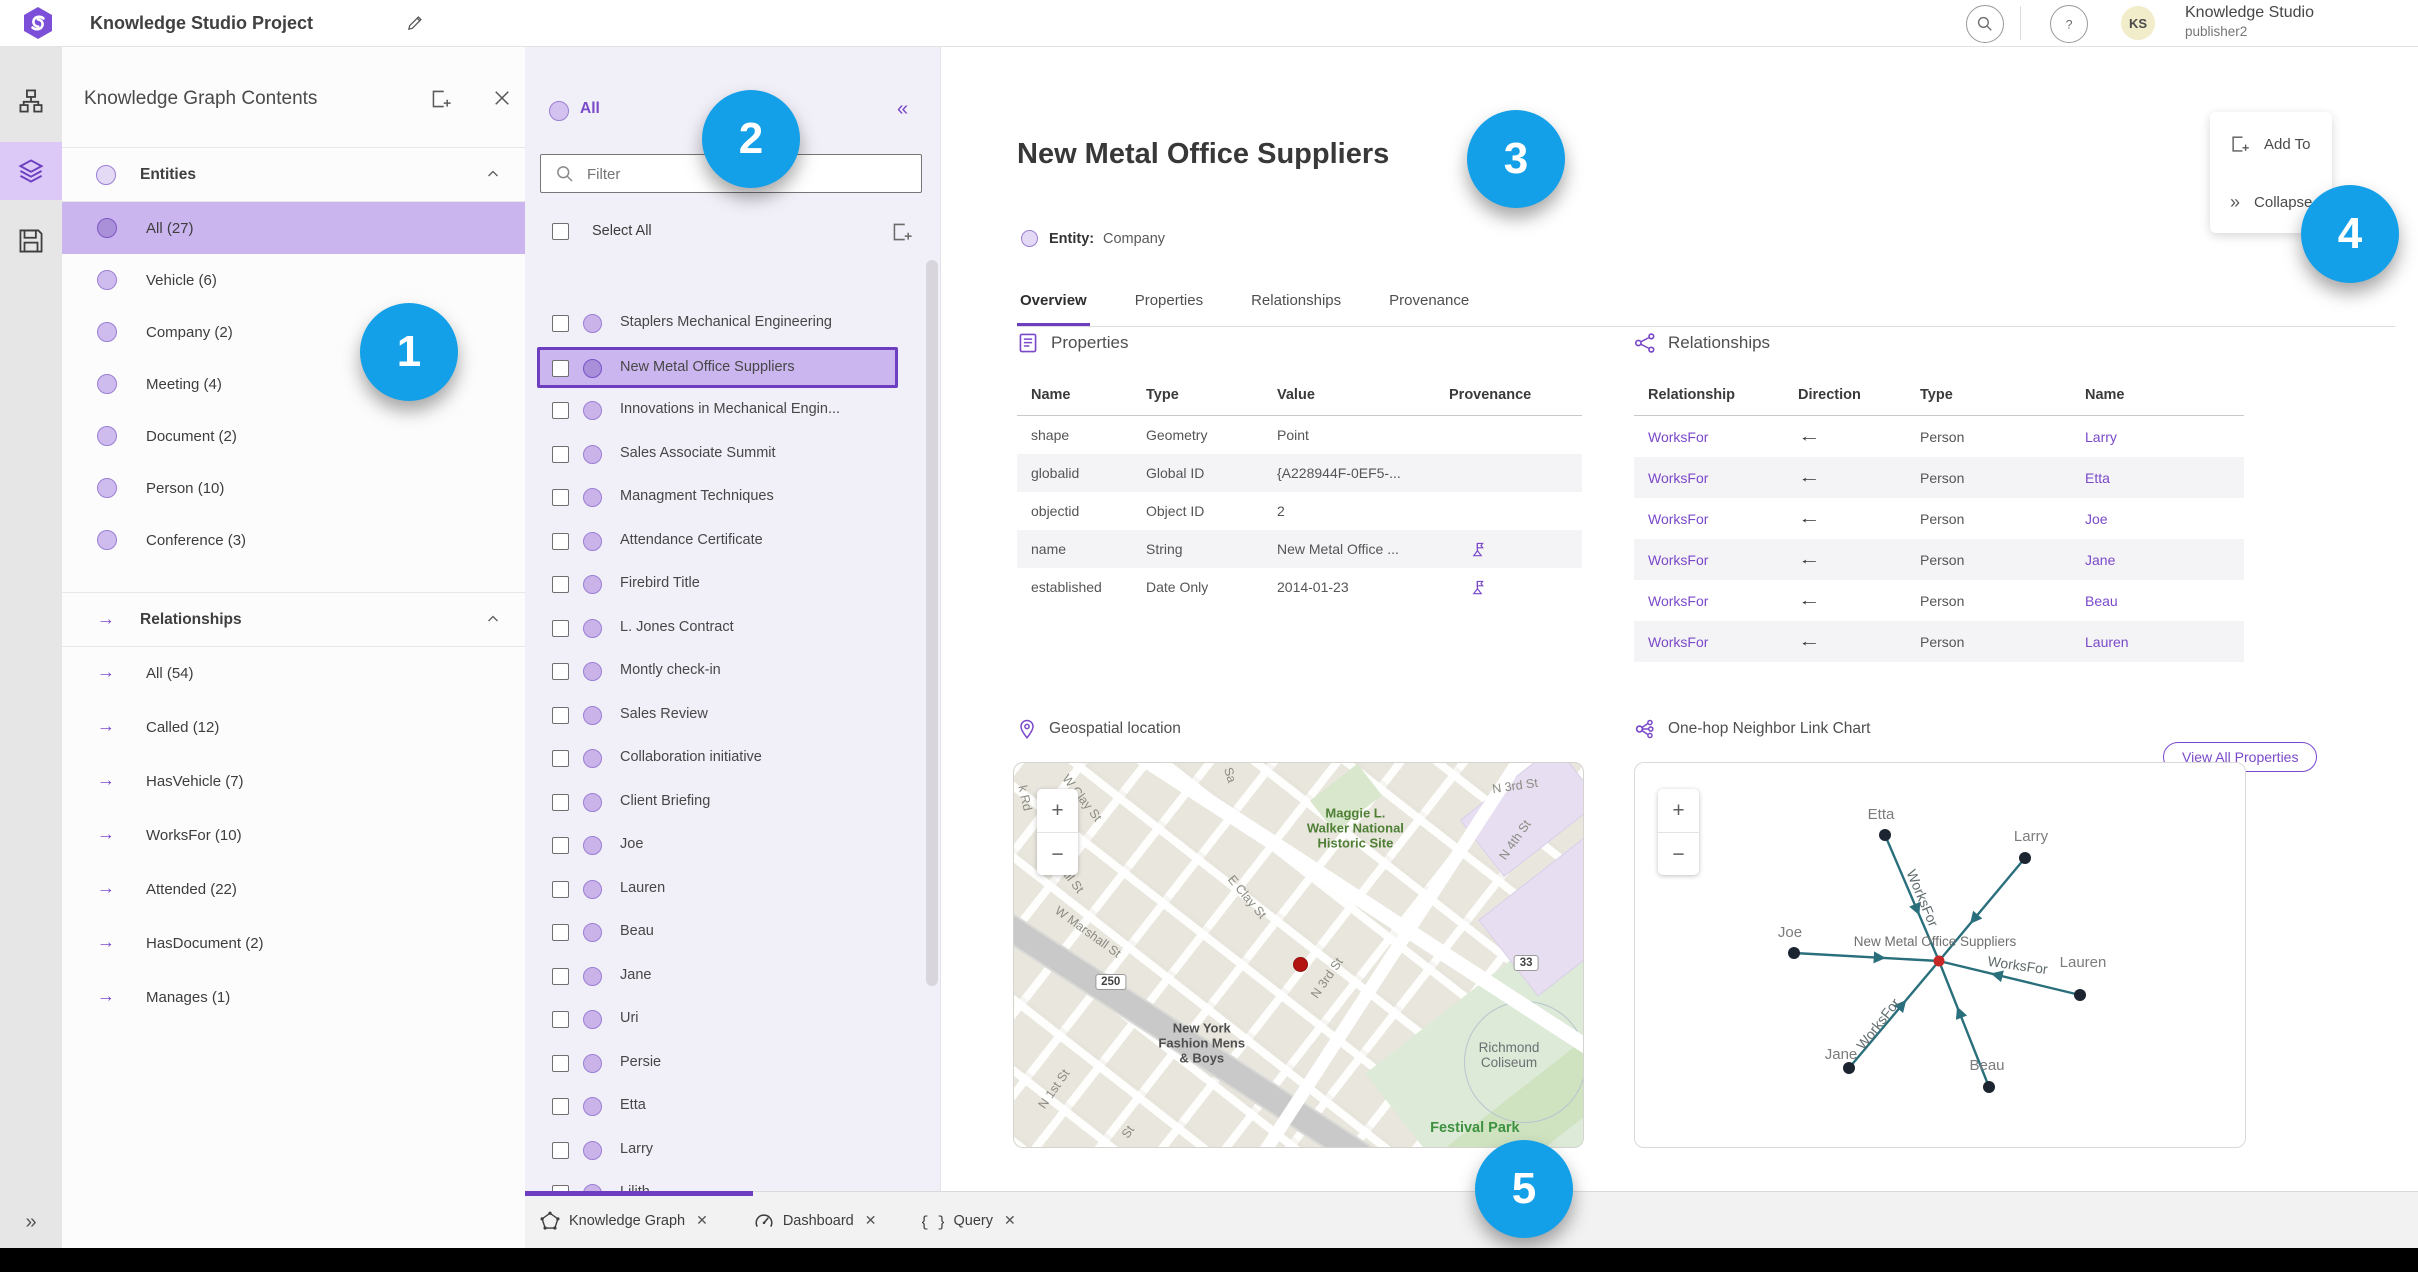  What do you see at coordinates (1053, 309) in the screenshot?
I see `tab-overview: Overview` at bounding box center [1053, 309].